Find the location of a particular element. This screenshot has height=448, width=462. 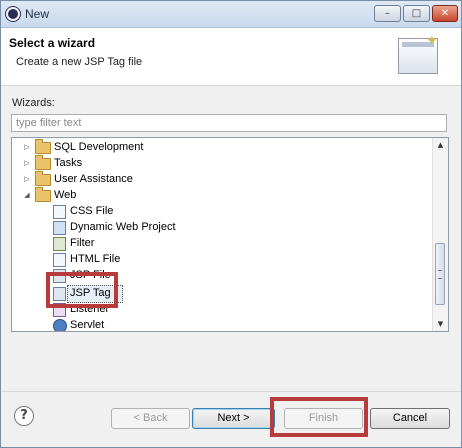

next-button: Next > is located at coordinates (233, 418).